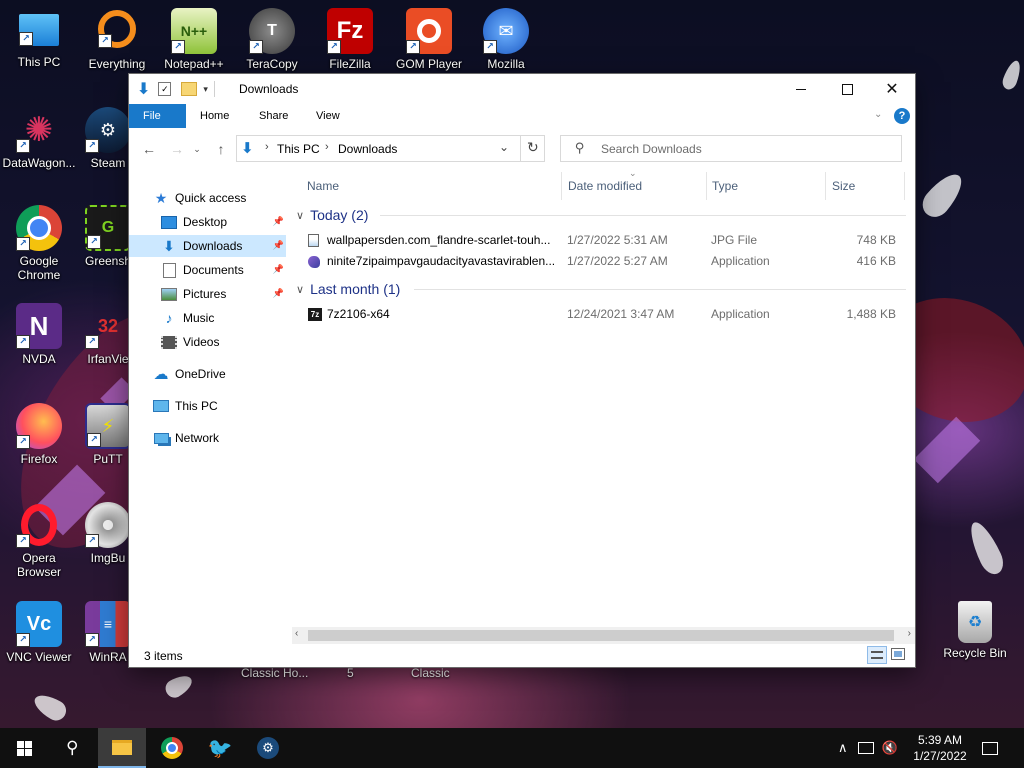 The width and height of the screenshot is (1024, 768). What do you see at coordinates (39, 434) in the screenshot?
I see `desktop-icon-firefox: ↗ Firefox` at bounding box center [39, 434].